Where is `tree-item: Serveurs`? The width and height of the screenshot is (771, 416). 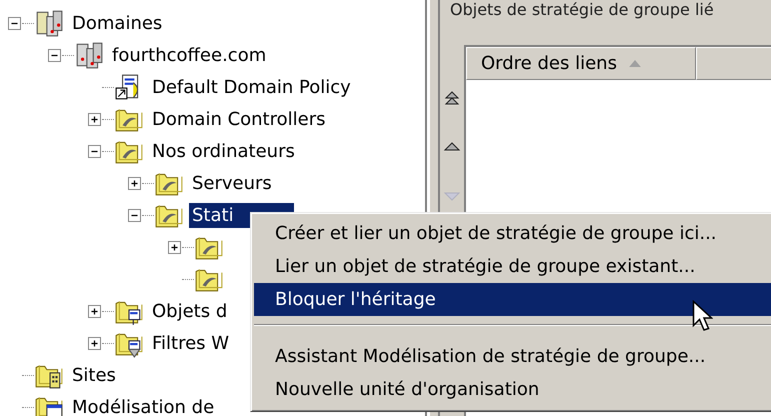
tree-item: Serveurs is located at coordinates (232, 183).